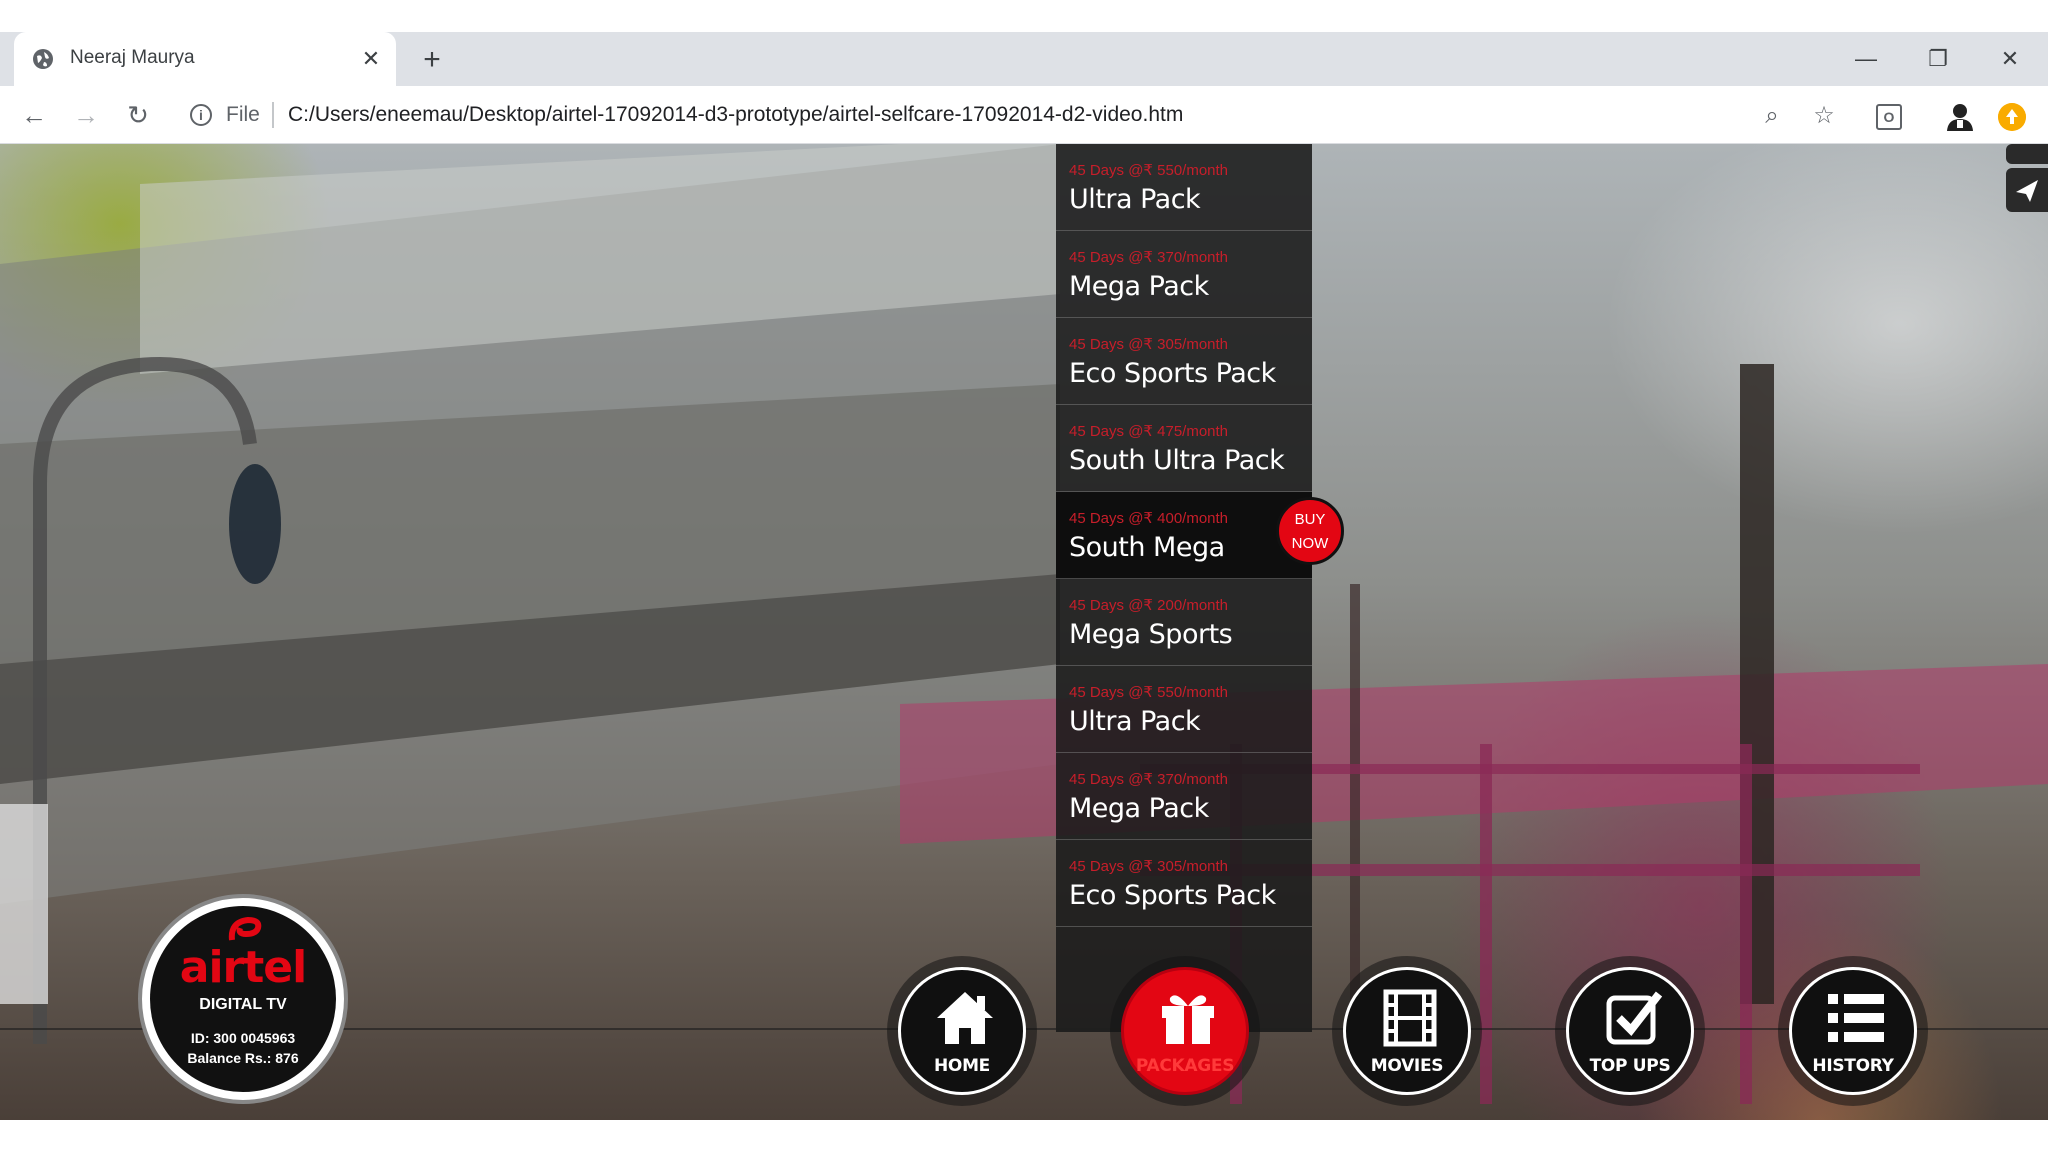 The image size is (2048, 1152). Describe the element at coordinates (1310, 531) in the screenshot. I see `buy-now-button: BUY NOW` at that location.